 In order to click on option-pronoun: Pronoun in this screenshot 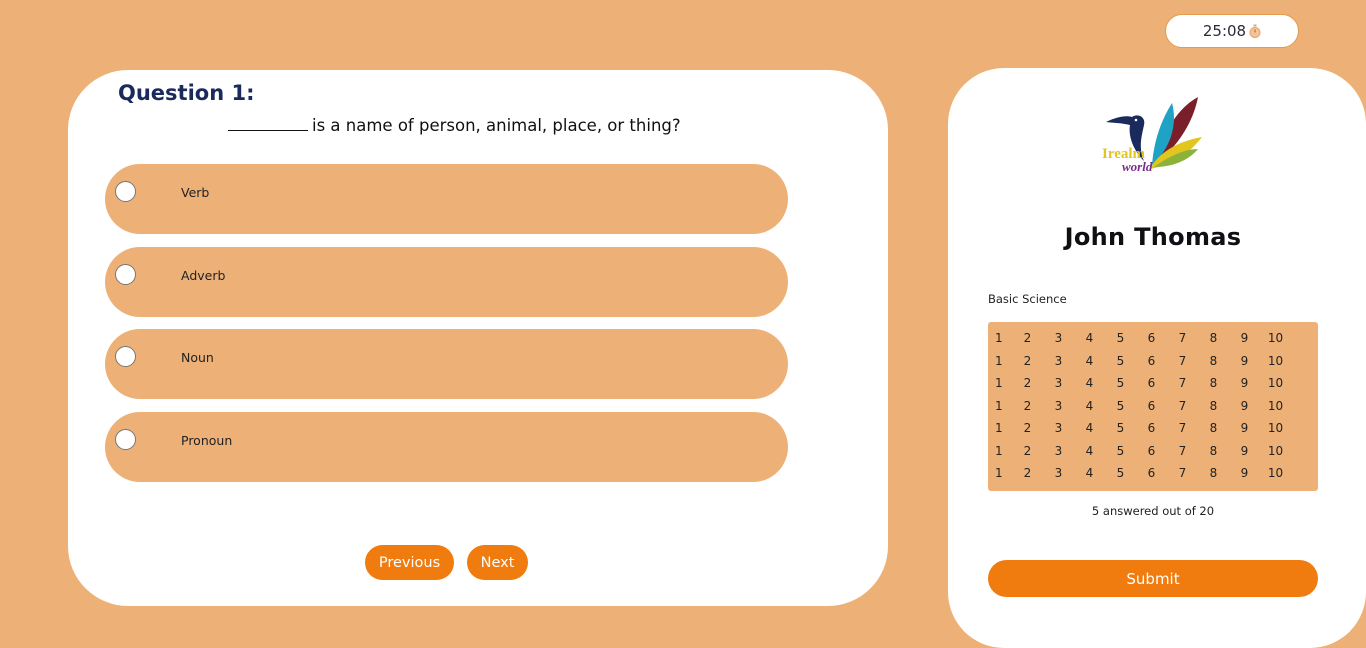, I will do `click(446, 447)`.